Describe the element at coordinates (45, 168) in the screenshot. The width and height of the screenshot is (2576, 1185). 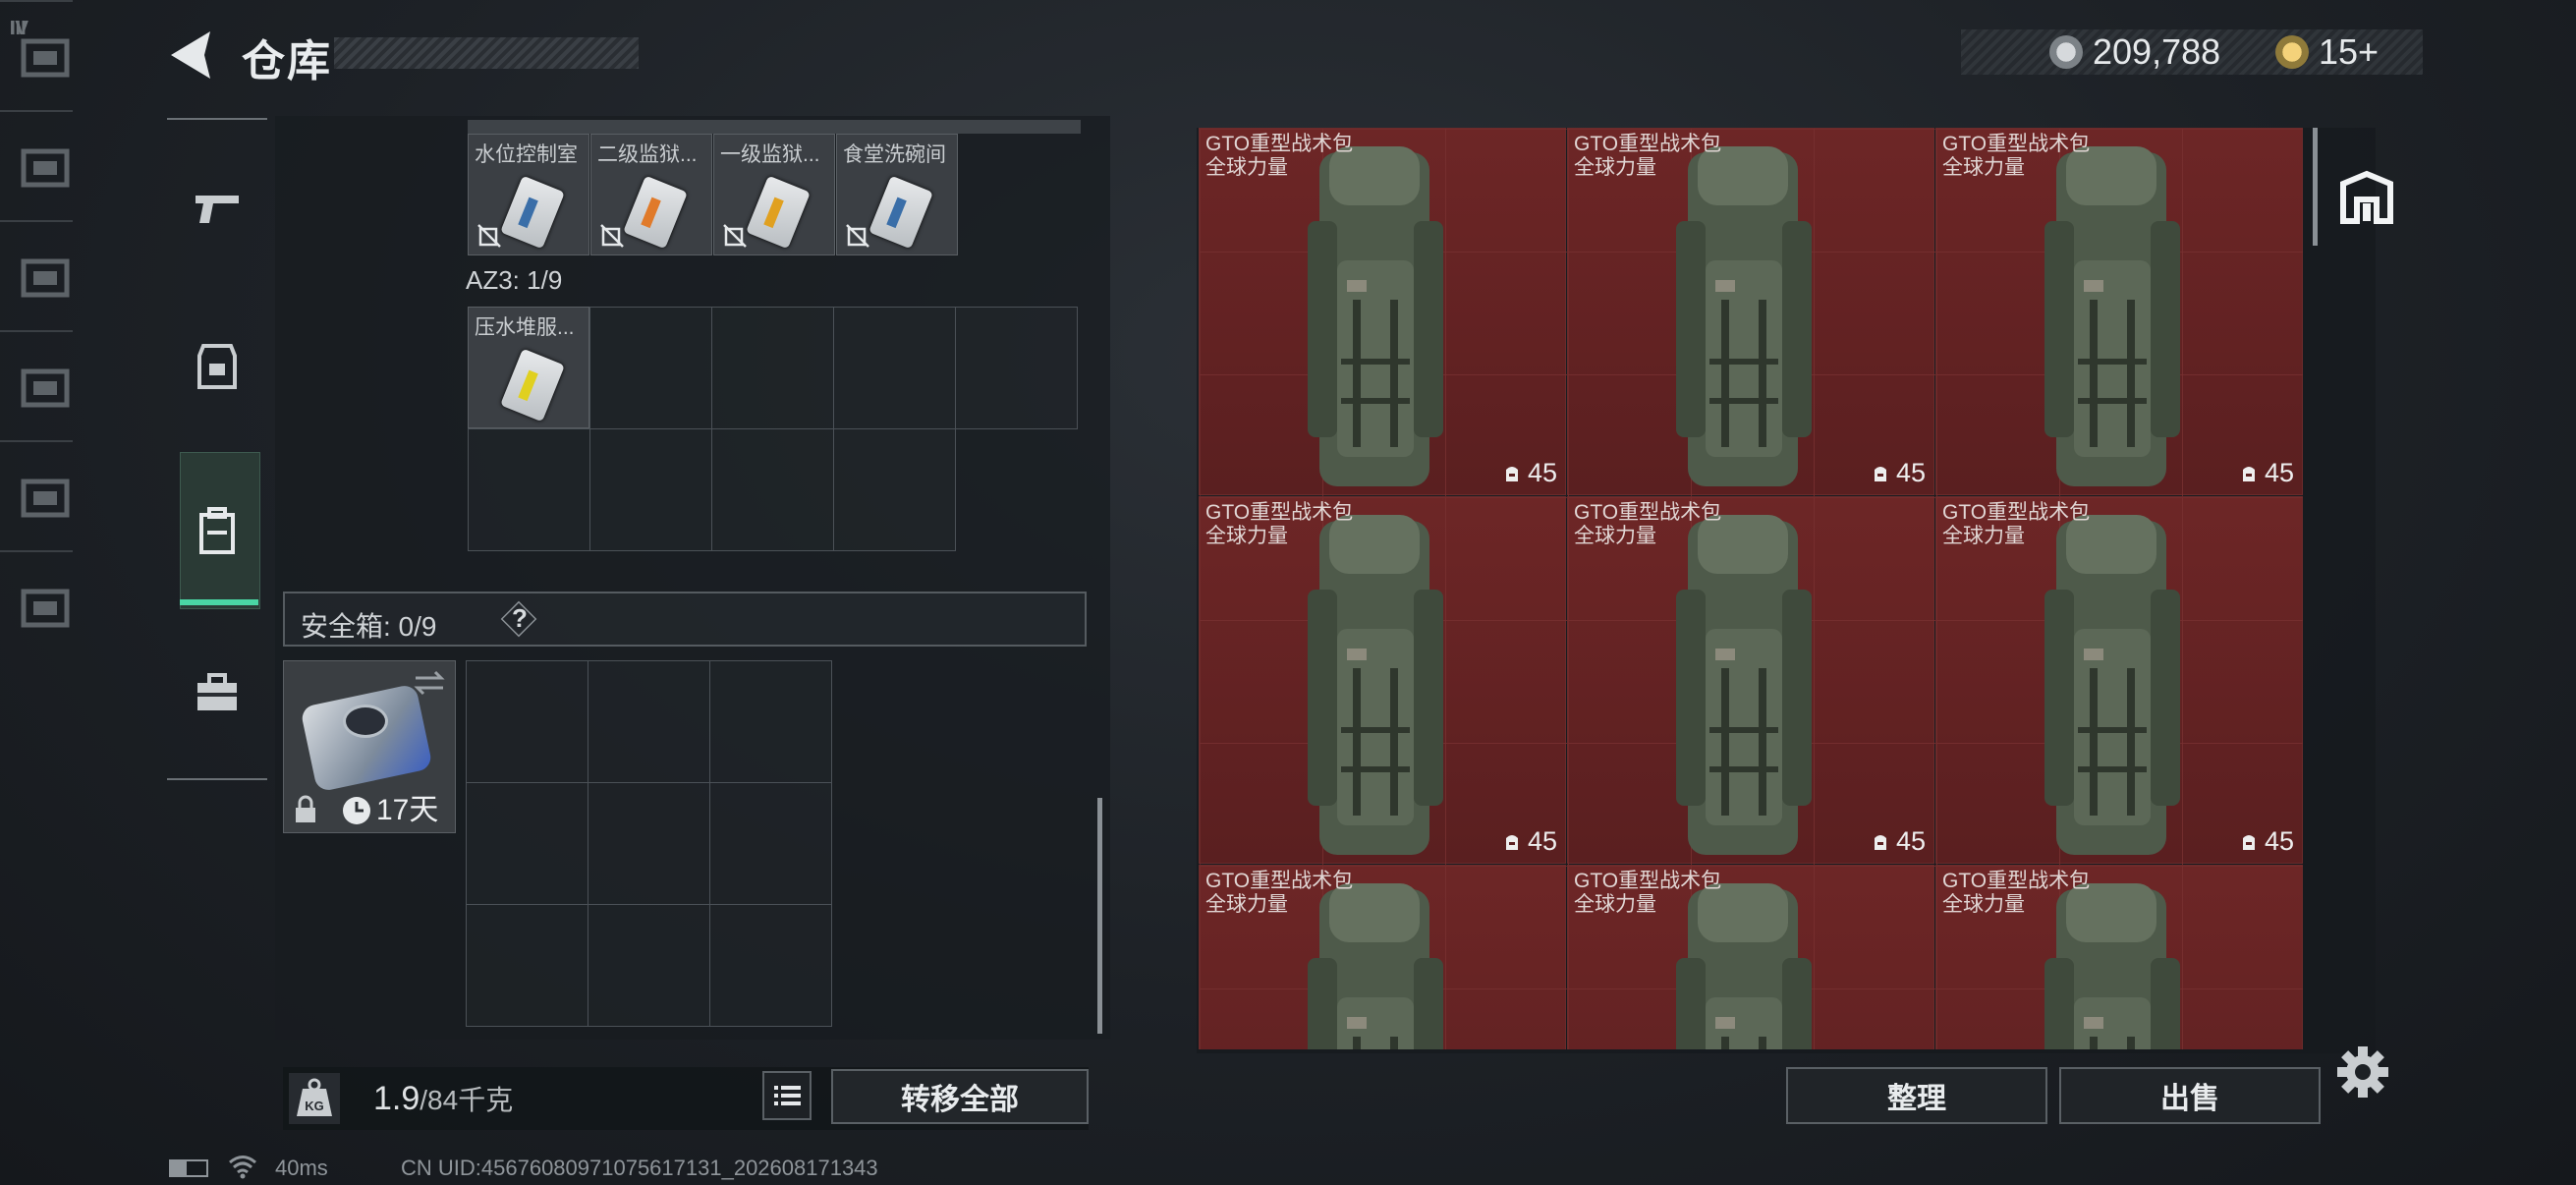
I see `medkit-filter-icon` at that location.